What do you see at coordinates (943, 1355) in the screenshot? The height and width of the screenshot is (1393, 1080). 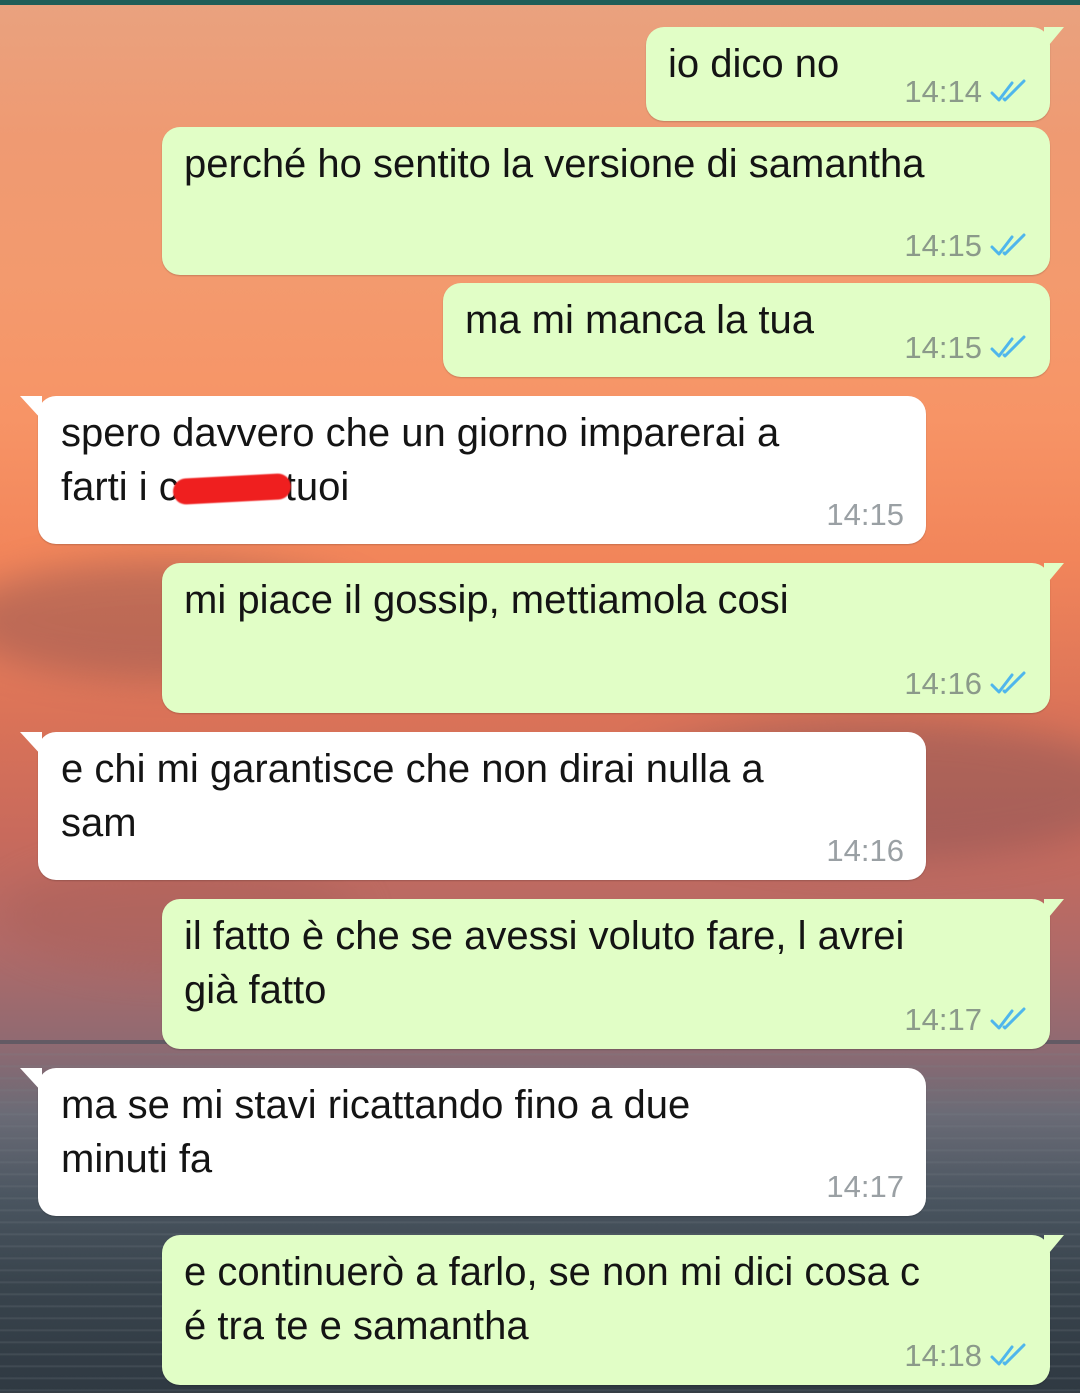 I see `message-time: 14:18` at bounding box center [943, 1355].